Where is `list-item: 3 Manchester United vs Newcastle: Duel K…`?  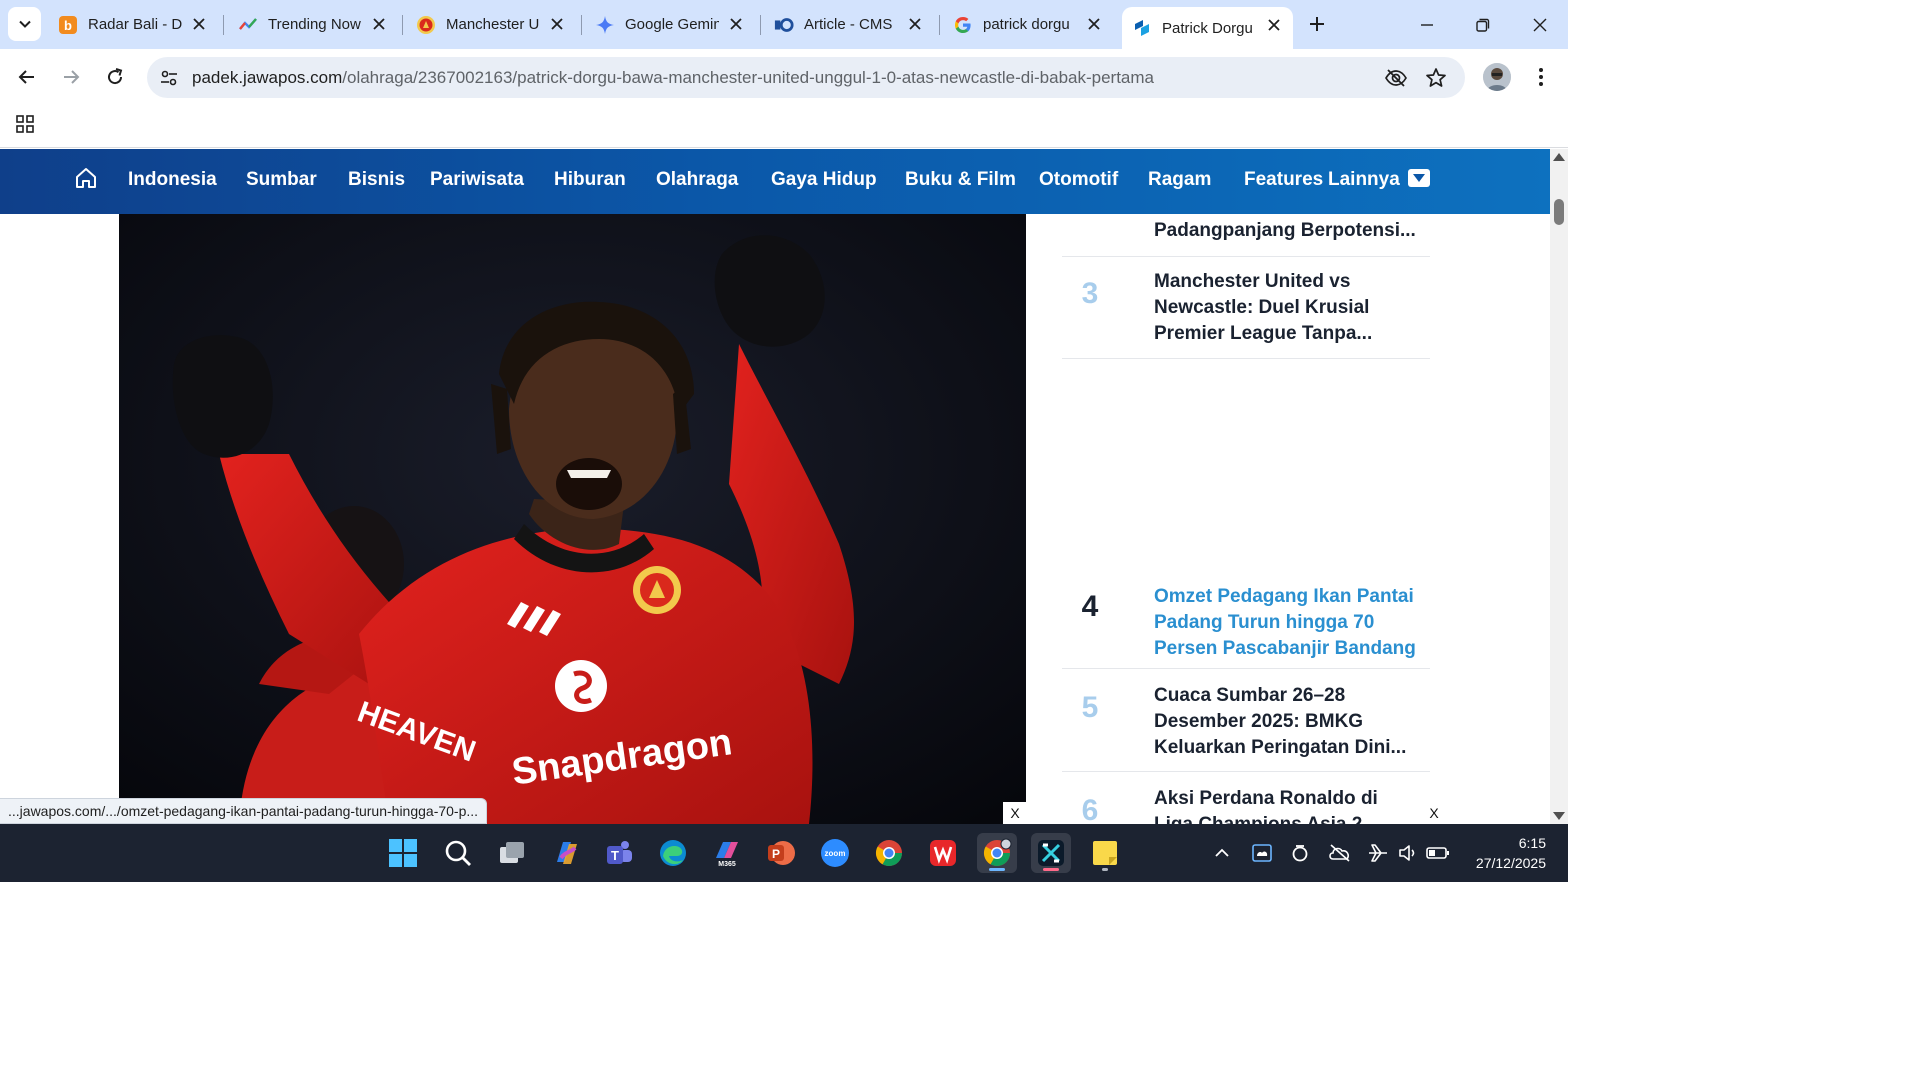 list-item: 3 Manchester United vs Newcastle: Duel K… is located at coordinates (1246, 308).